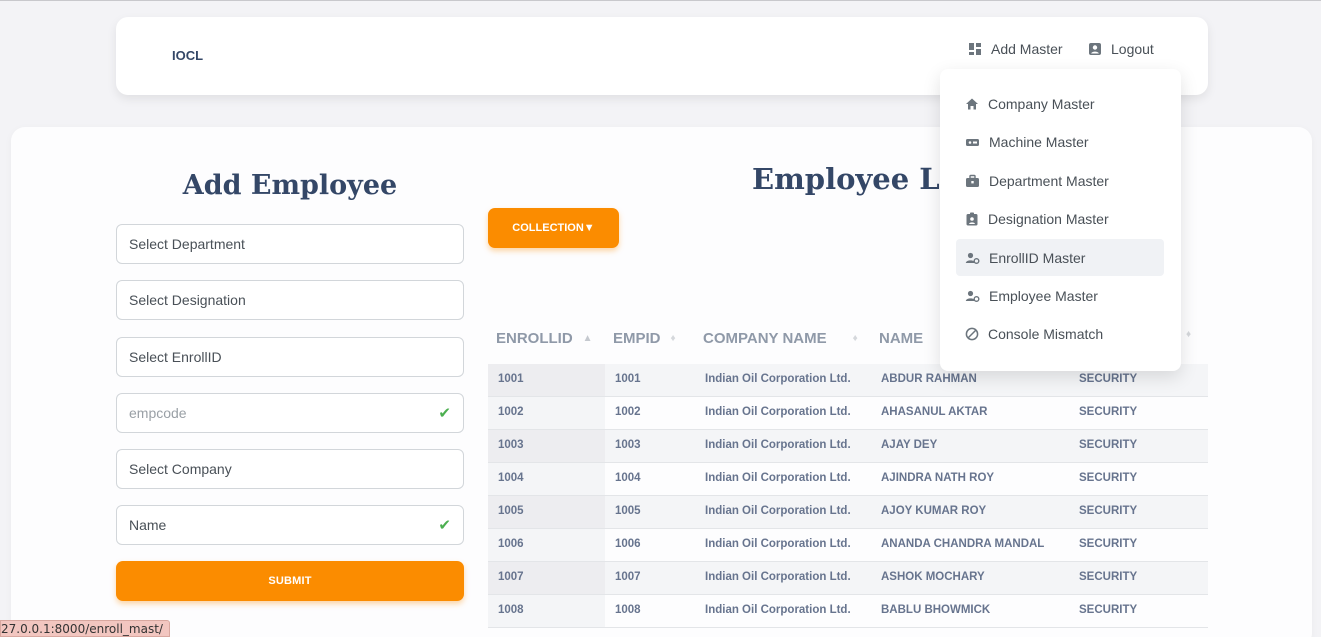 The width and height of the screenshot is (1321, 637). Describe the element at coordinates (290, 581) in the screenshot. I see `submit-button: SUBMIT` at that location.